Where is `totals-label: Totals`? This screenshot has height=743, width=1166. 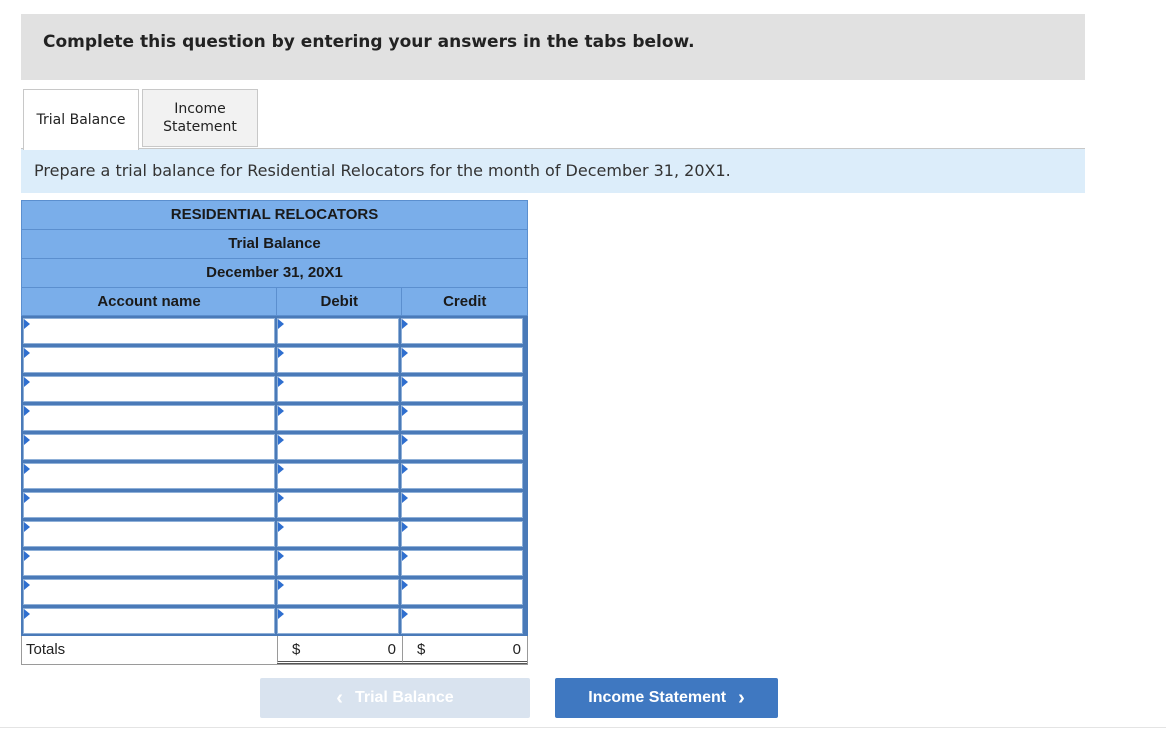 totals-label: Totals is located at coordinates (46, 649).